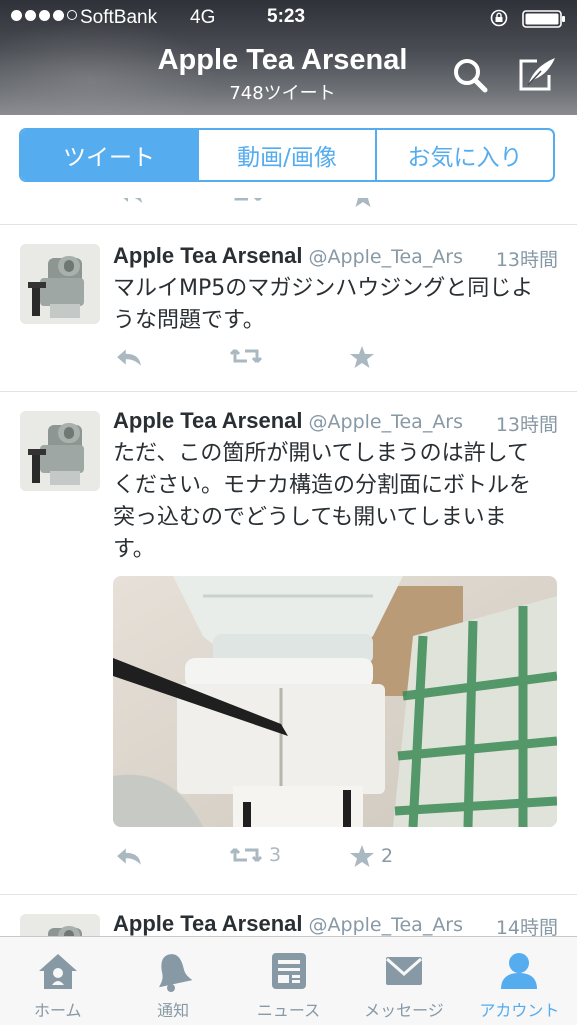 The width and height of the screenshot is (577, 1025). I want to click on signal-strength-icon, so click(44, 15).